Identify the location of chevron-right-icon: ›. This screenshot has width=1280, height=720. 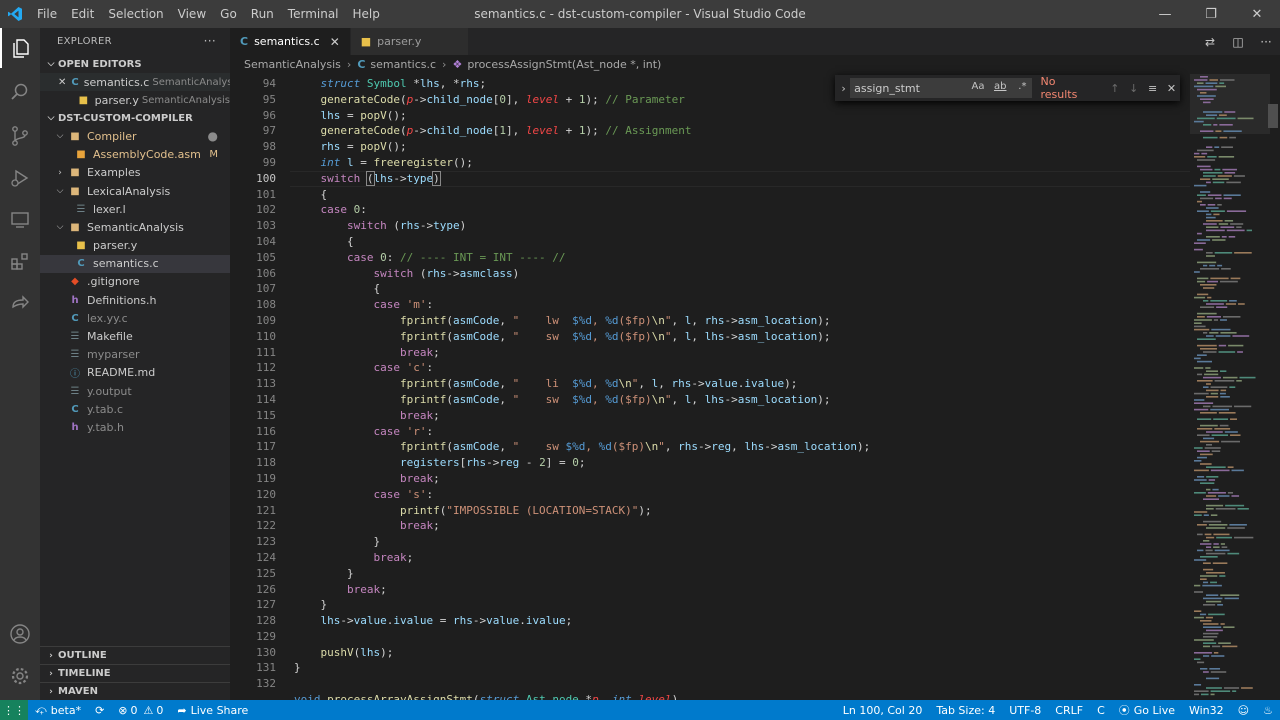
(843, 88).